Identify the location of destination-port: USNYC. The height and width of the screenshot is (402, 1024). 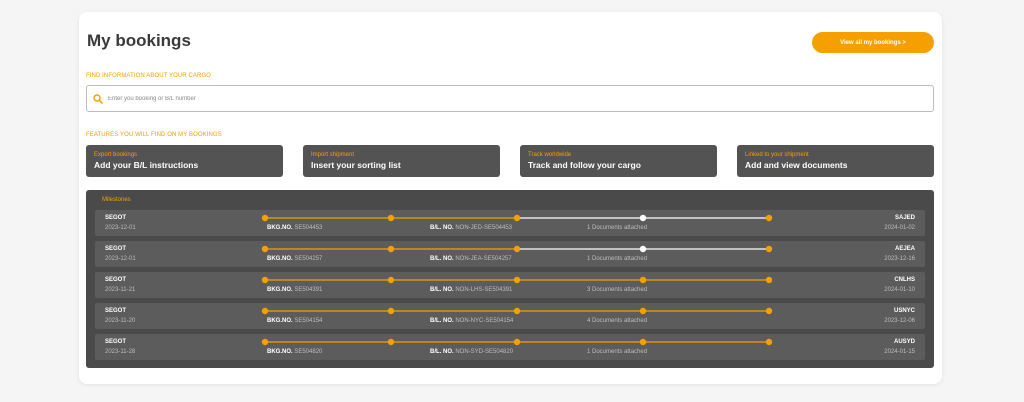
(904, 311).